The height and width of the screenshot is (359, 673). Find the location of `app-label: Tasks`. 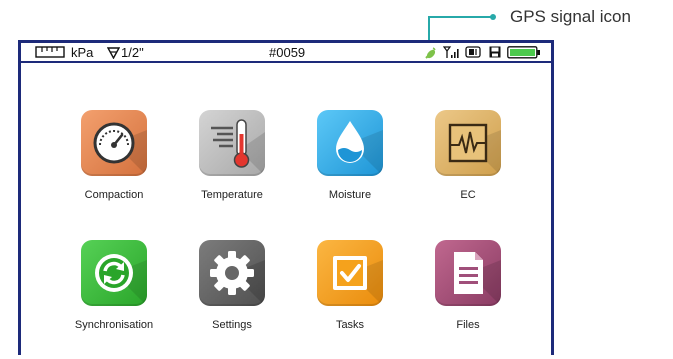

app-label: Tasks is located at coordinates (350, 325).